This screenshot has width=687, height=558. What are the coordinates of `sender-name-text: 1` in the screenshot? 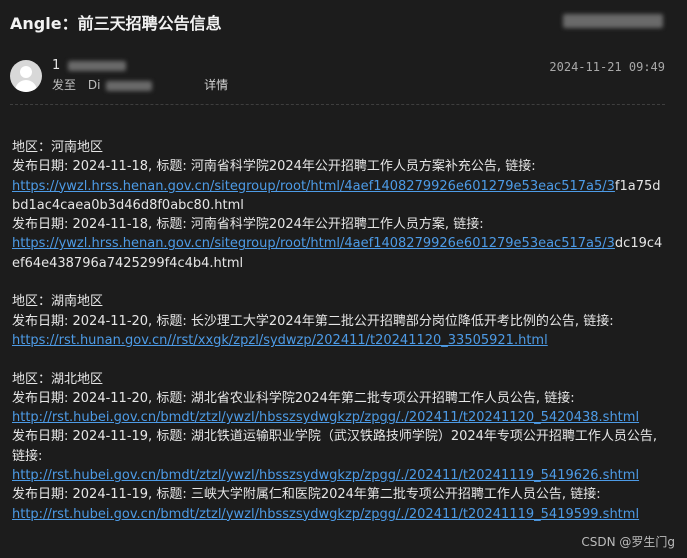 It's located at (56, 65).